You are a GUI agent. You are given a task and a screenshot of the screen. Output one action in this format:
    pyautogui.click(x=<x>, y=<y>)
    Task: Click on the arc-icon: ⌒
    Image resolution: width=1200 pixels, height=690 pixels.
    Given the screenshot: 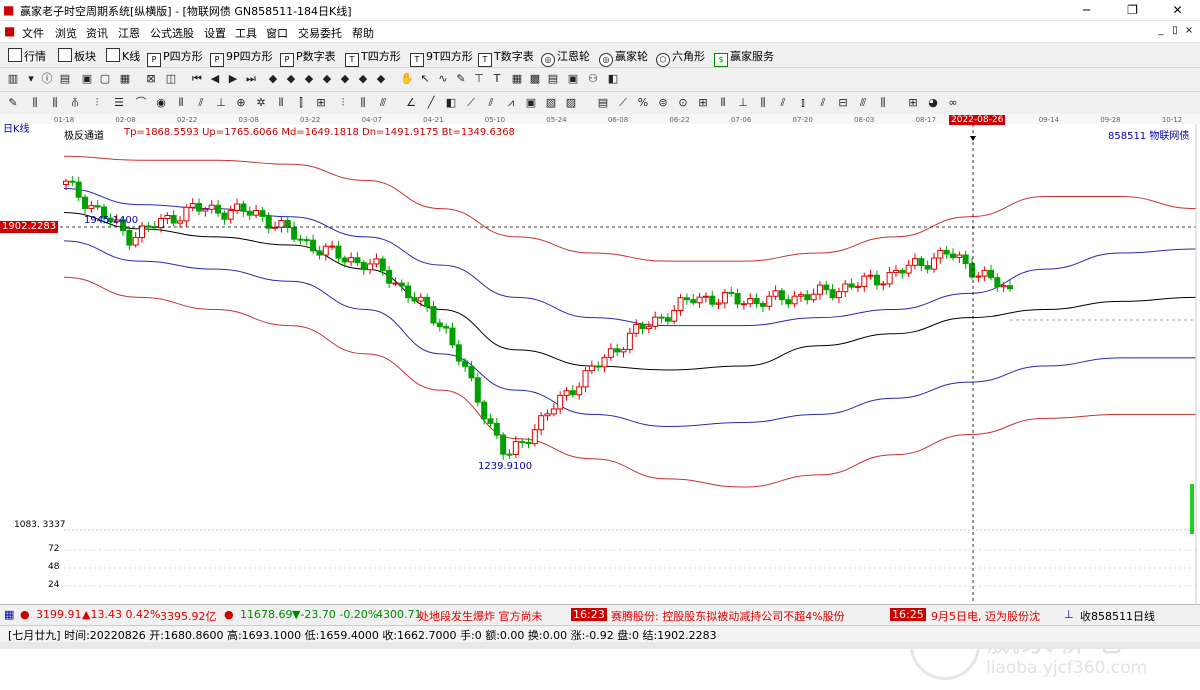 What is the action you would take?
    pyautogui.click(x=141, y=103)
    